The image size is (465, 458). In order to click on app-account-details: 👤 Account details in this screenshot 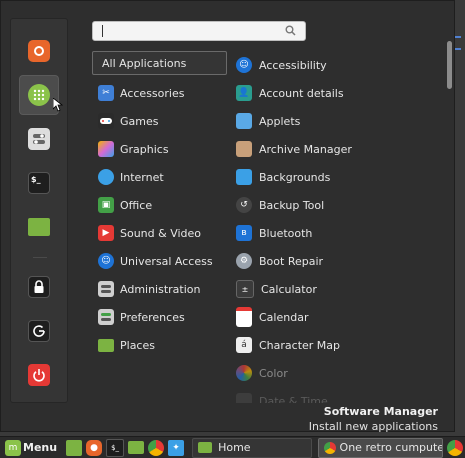, I will do `click(334, 93)`.